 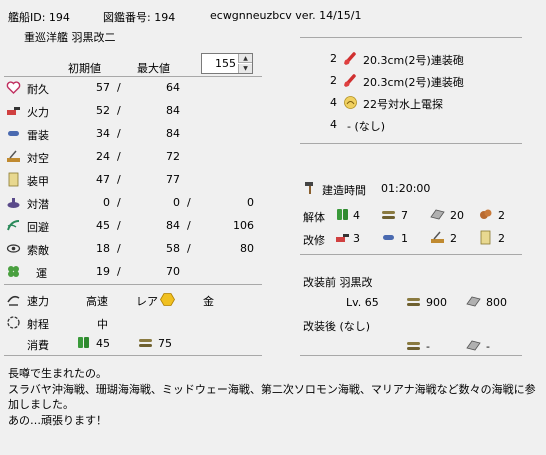 I want to click on build-hammer-icon, so click(x=310, y=187).